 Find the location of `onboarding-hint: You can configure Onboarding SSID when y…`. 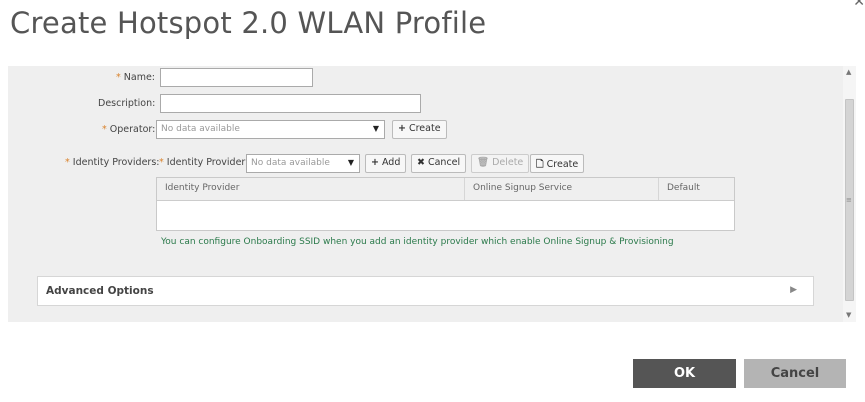

onboarding-hint: You can configure Onboarding SSID when y… is located at coordinates (417, 242).